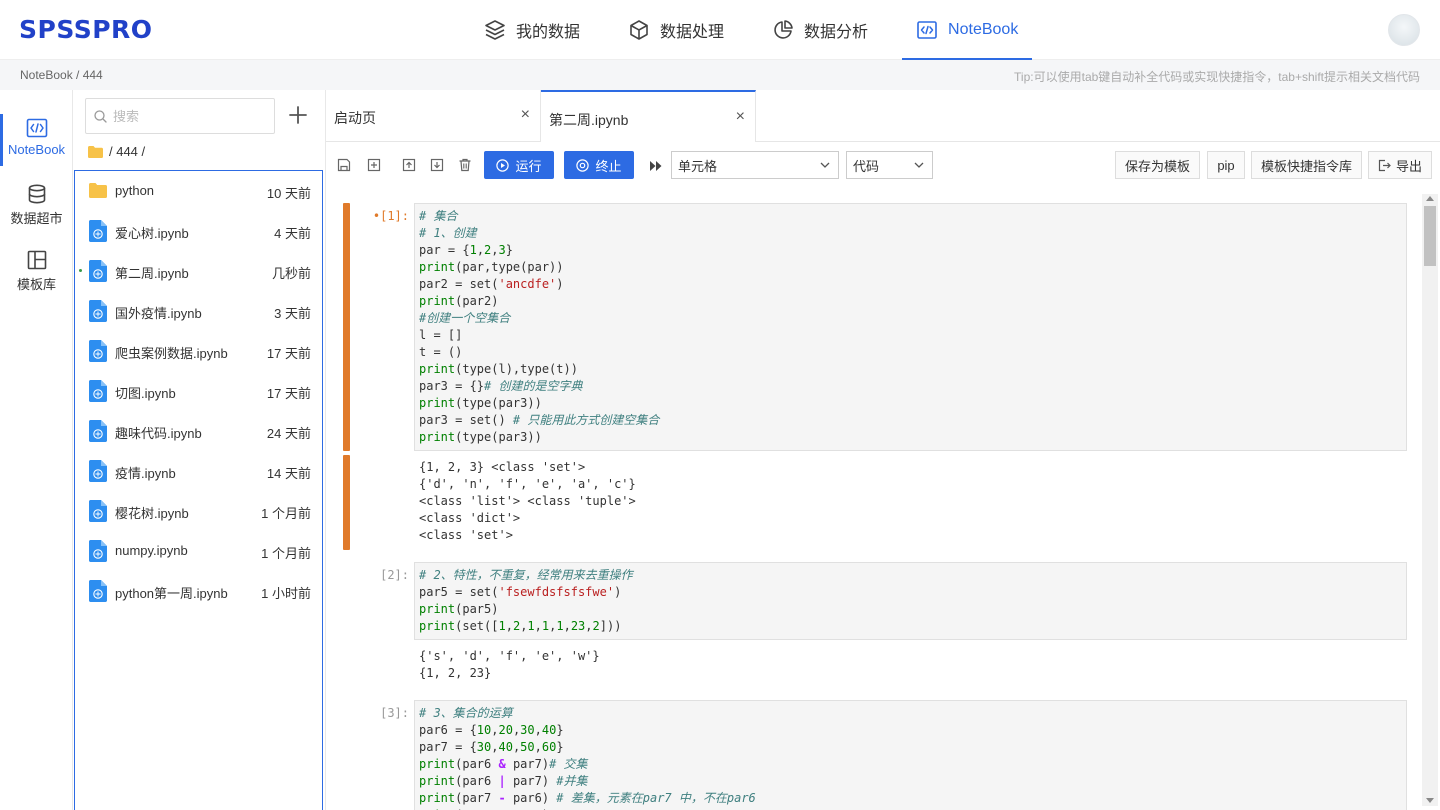 The width and height of the screenshot is (1440, 810). I want to click on file-name: 樱花树.ipynb, so click(152, 513).